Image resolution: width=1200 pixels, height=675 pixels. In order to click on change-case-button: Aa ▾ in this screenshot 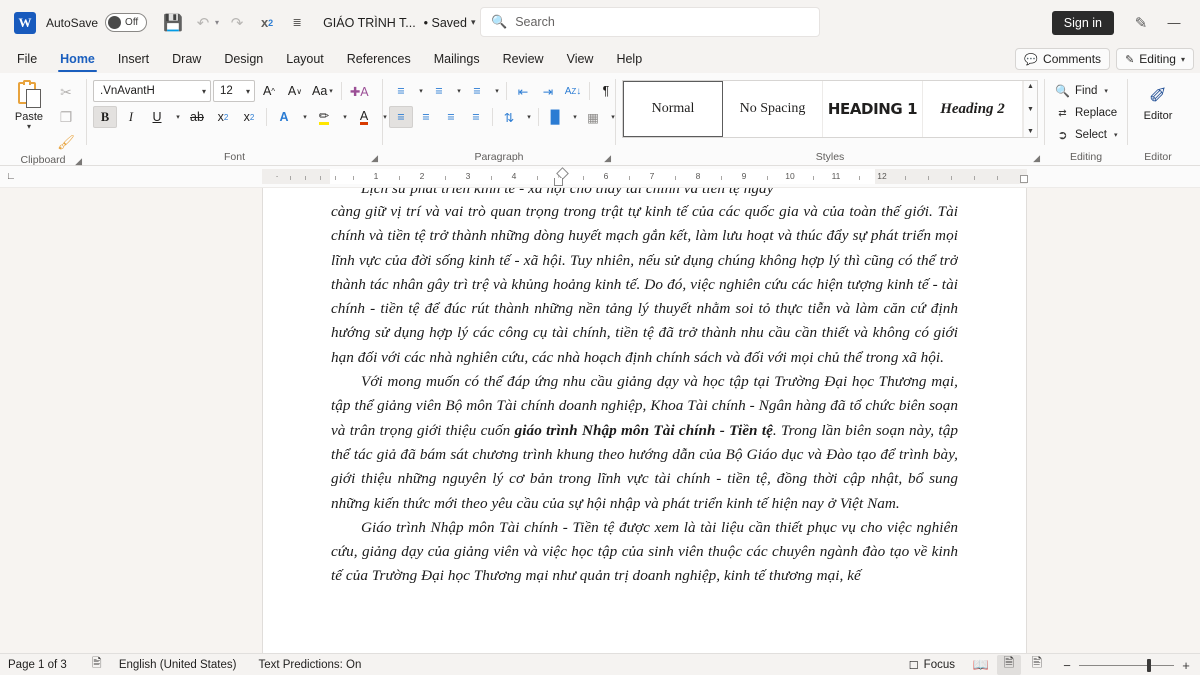, I will do `click(322, 91)`.